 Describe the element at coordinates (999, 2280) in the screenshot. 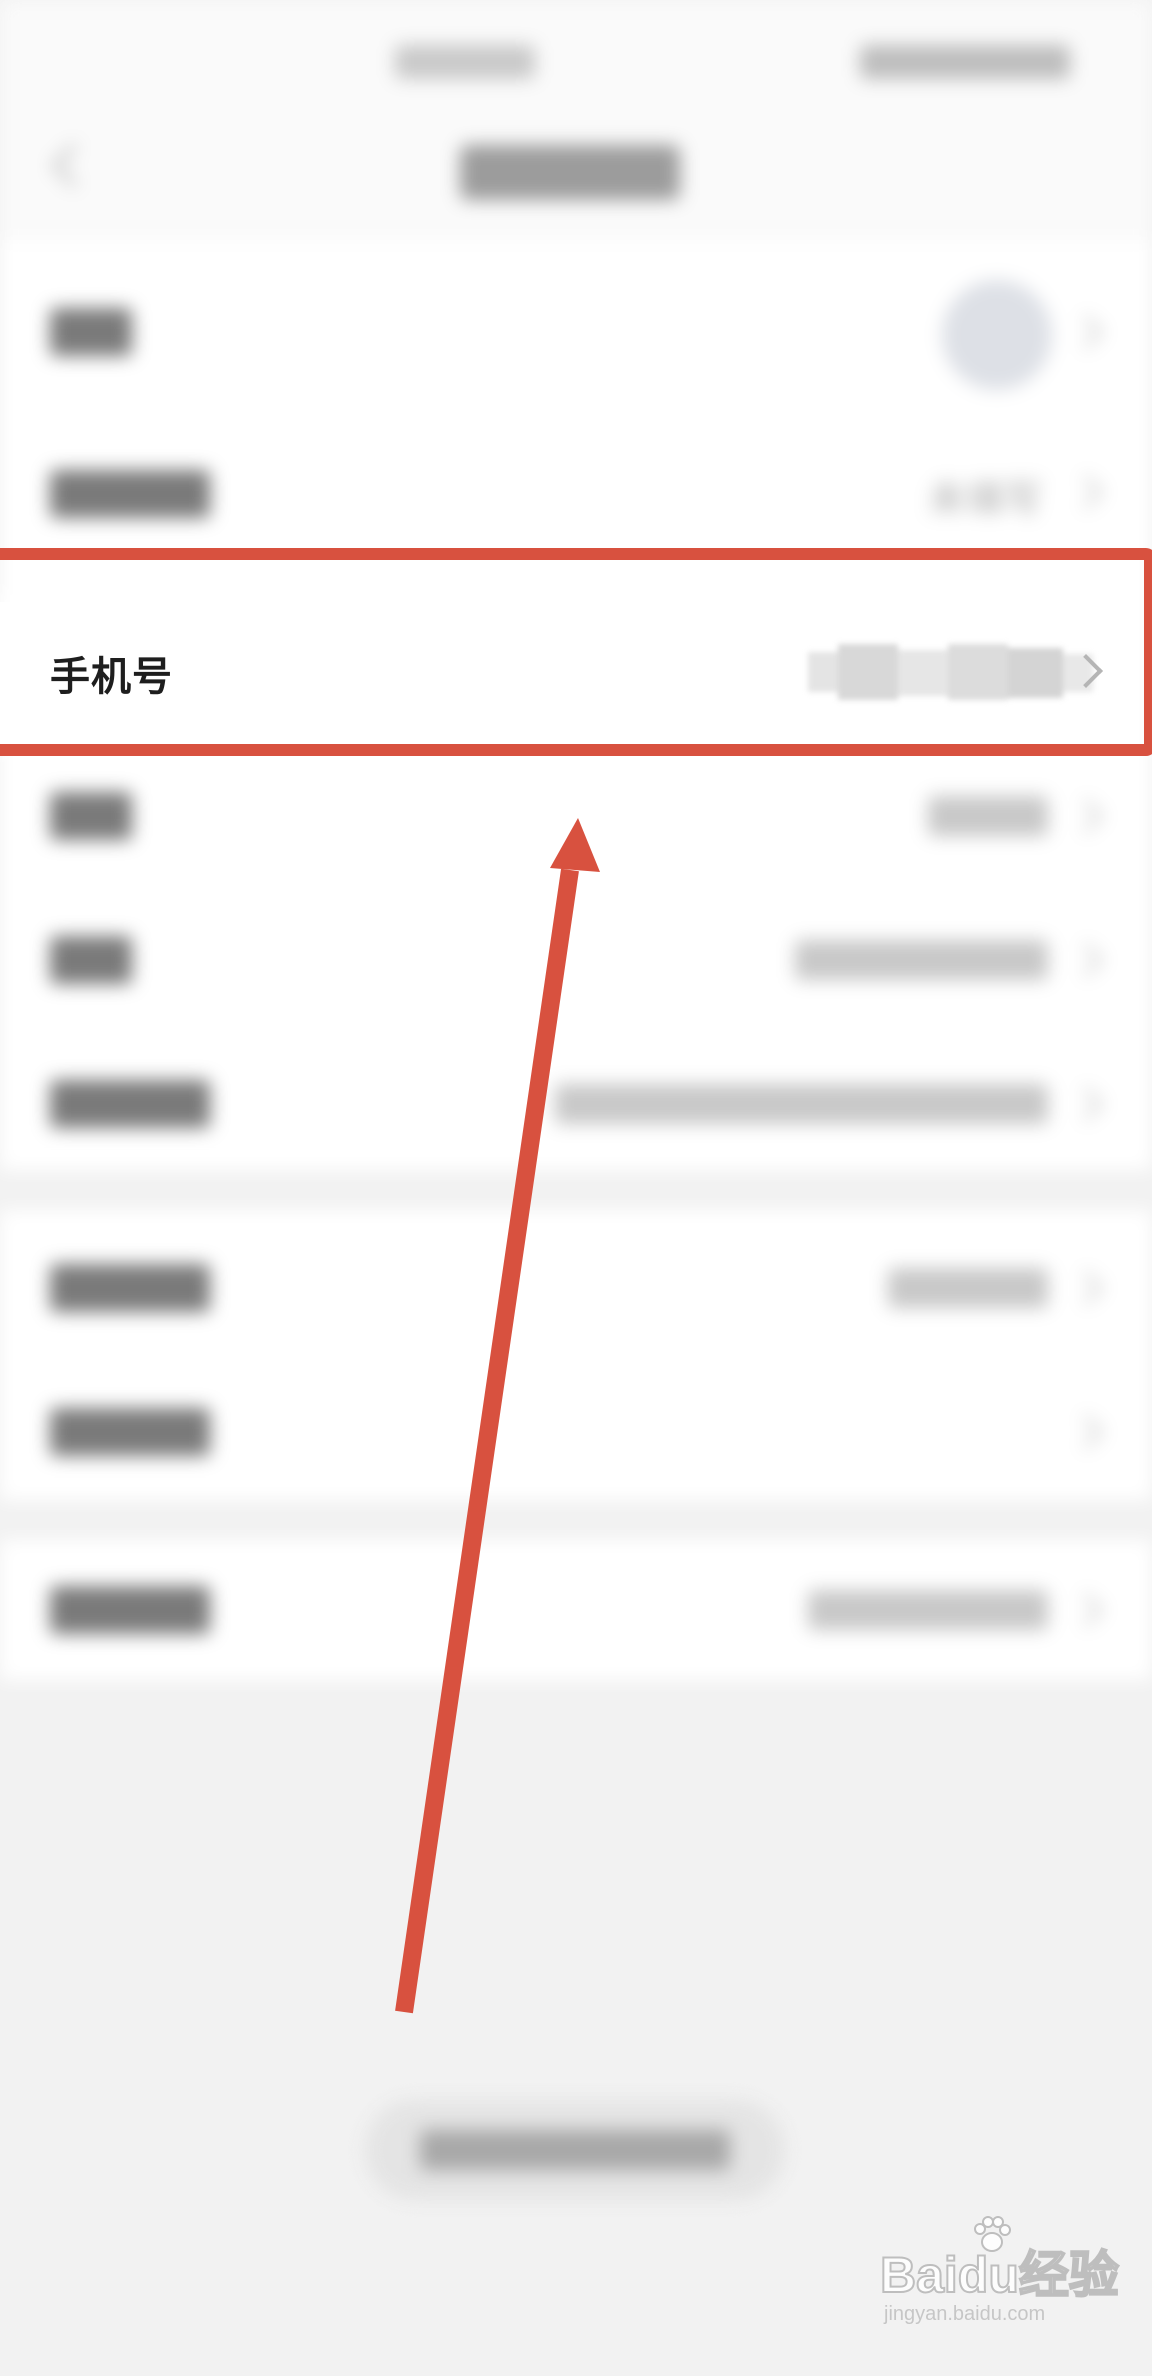

I see `baidu-jingyan-watermark: Baidu经验 jingyan.baidu.com` at that location.